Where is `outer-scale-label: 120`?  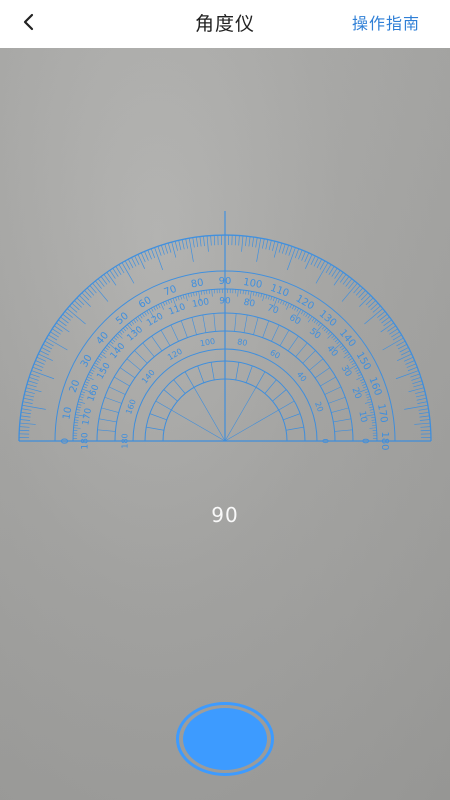
outer-scale-label: 120 is located at coordinates (305, 302).